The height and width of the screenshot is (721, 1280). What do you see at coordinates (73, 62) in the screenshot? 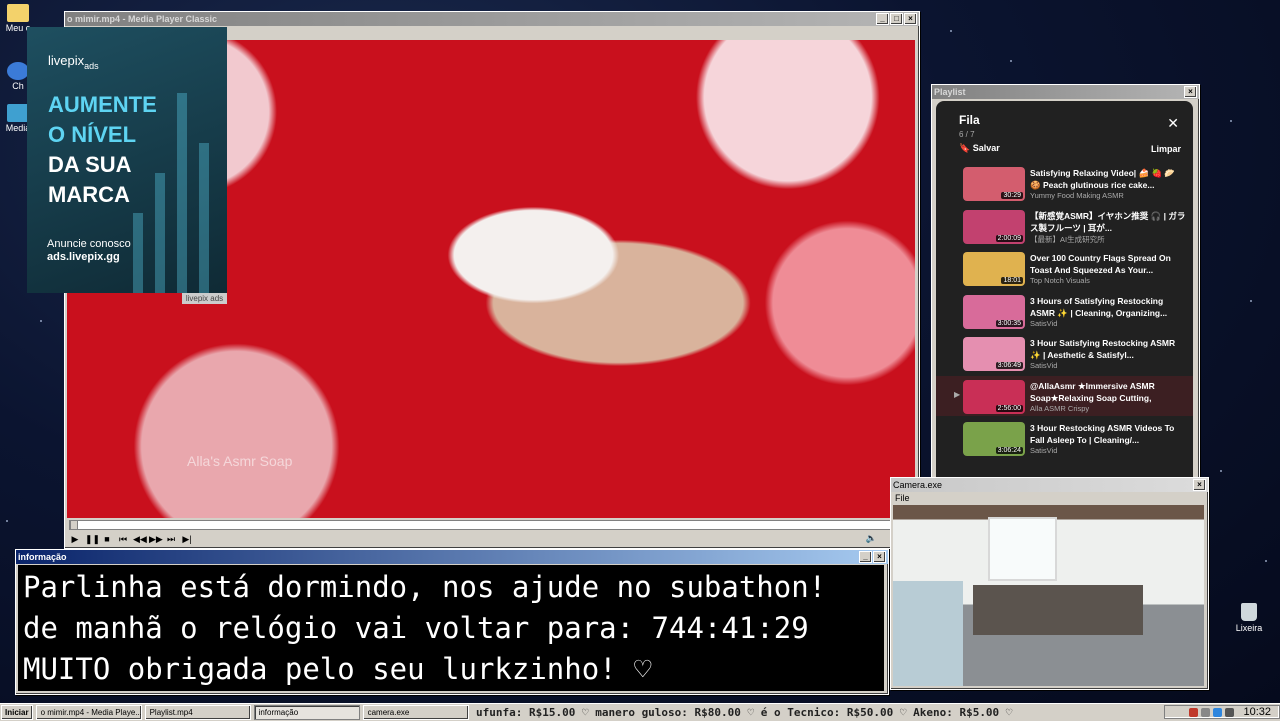
I see `ad-logo: livepixads` at bounding box center [73, 62].